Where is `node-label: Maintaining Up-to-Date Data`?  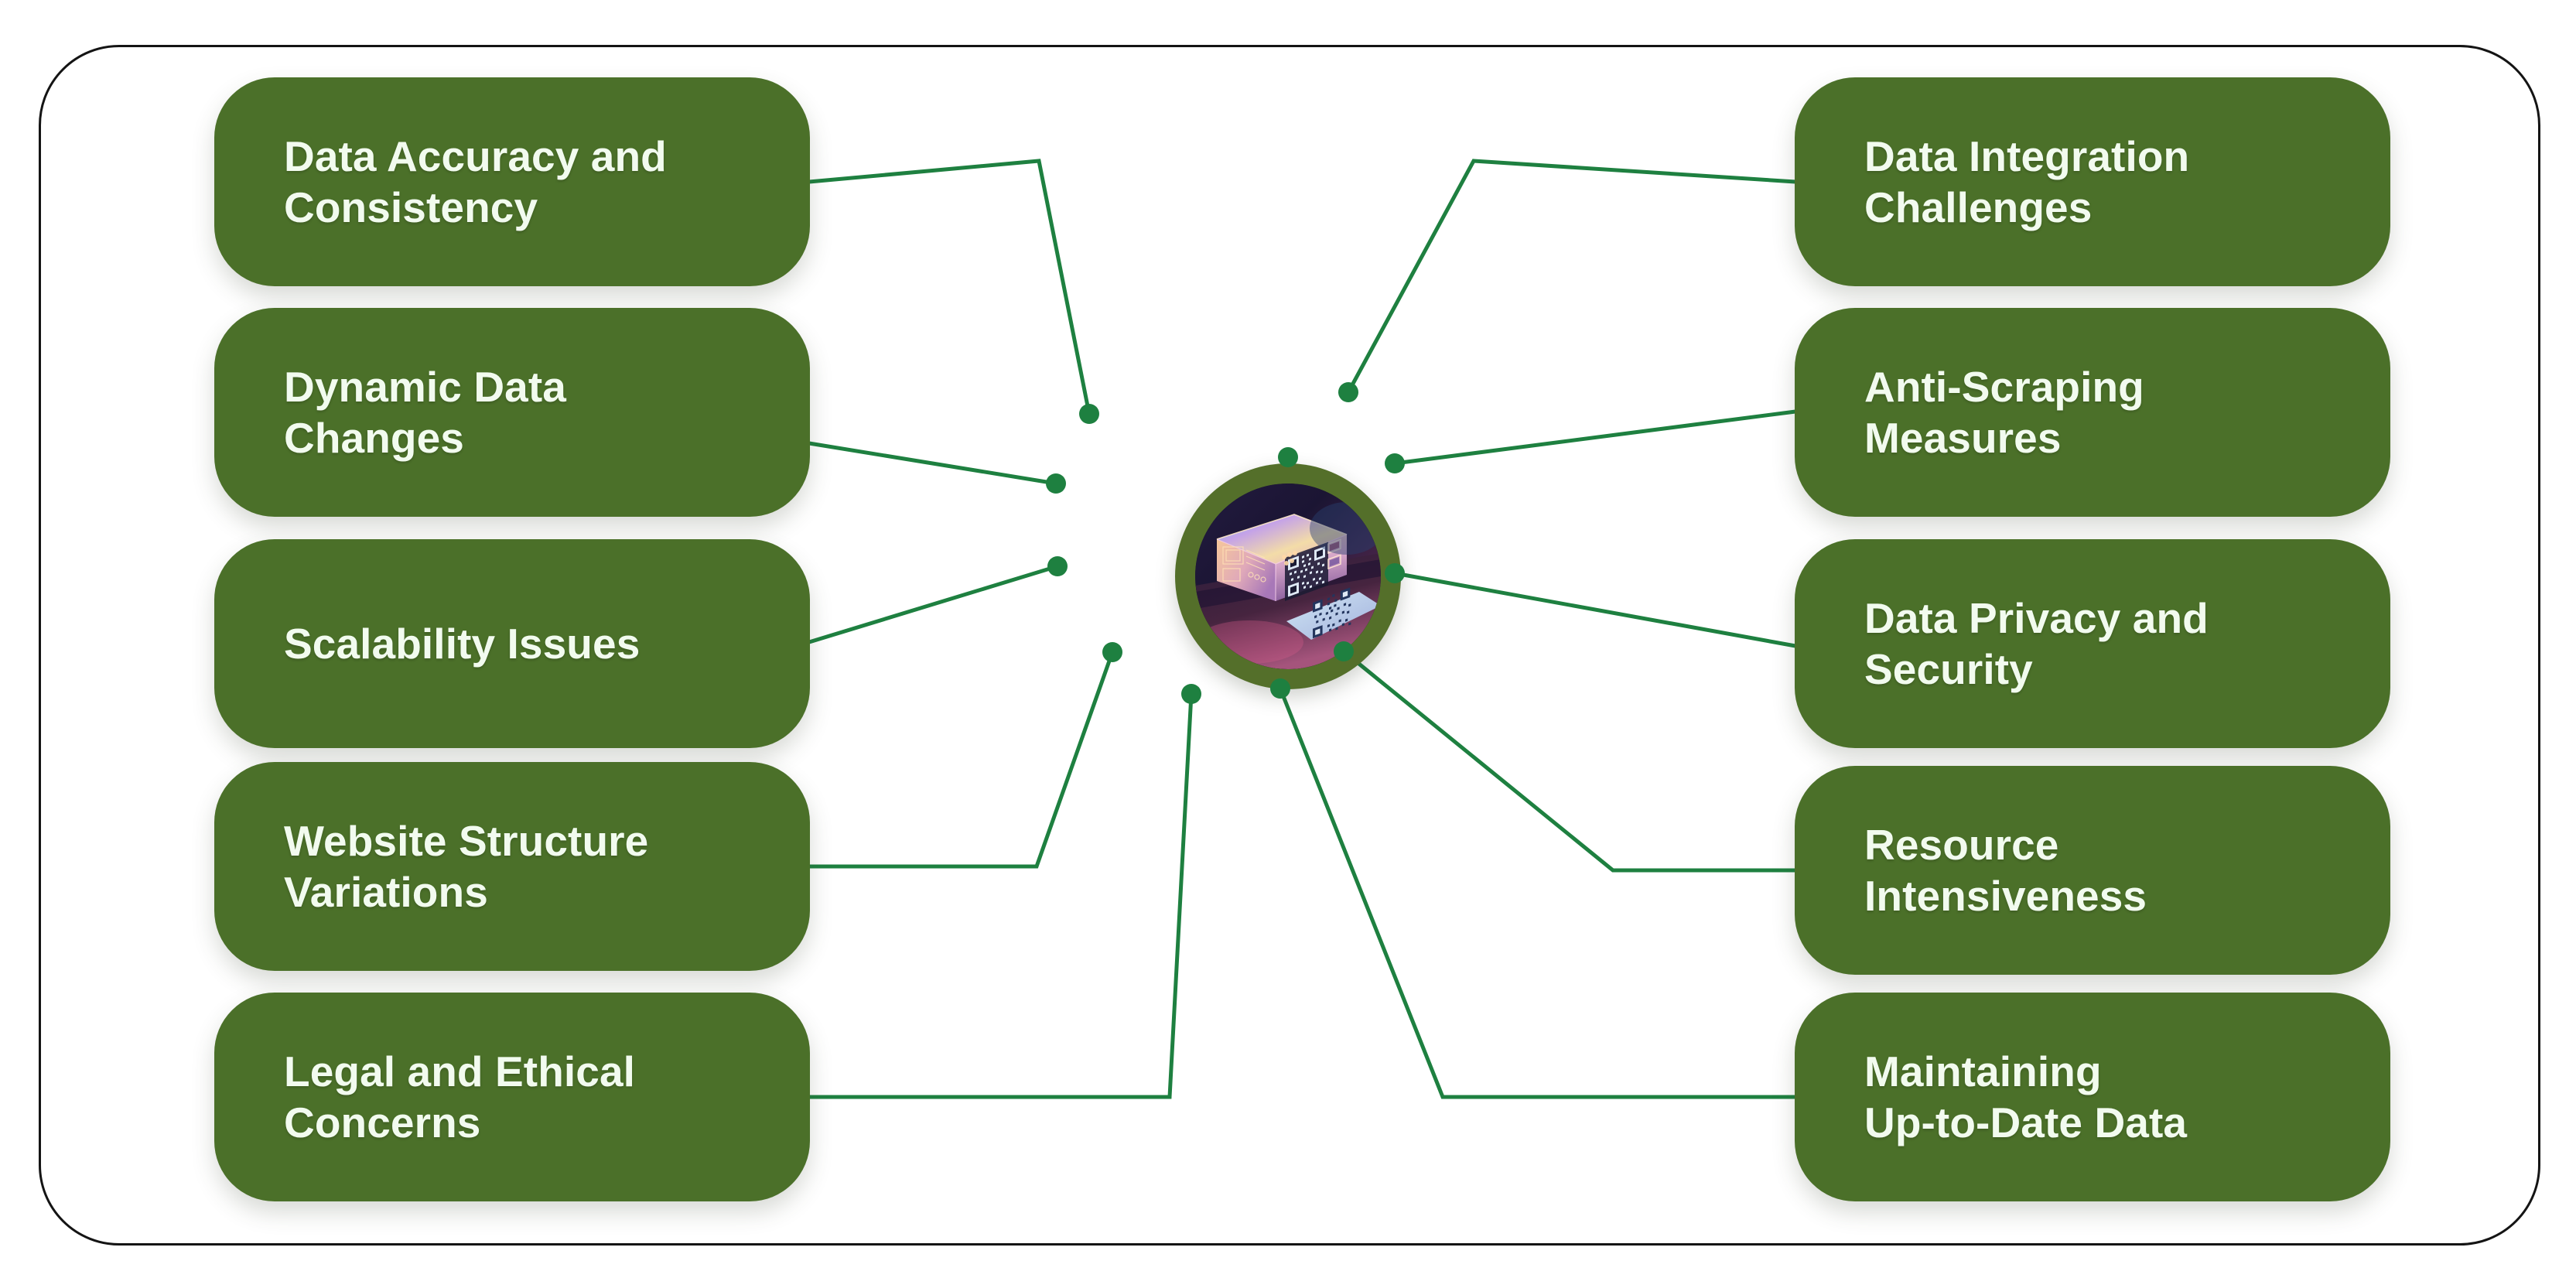
node-label: Maintaining Up-to-Date Data is located at coordinates (2026, 1096).